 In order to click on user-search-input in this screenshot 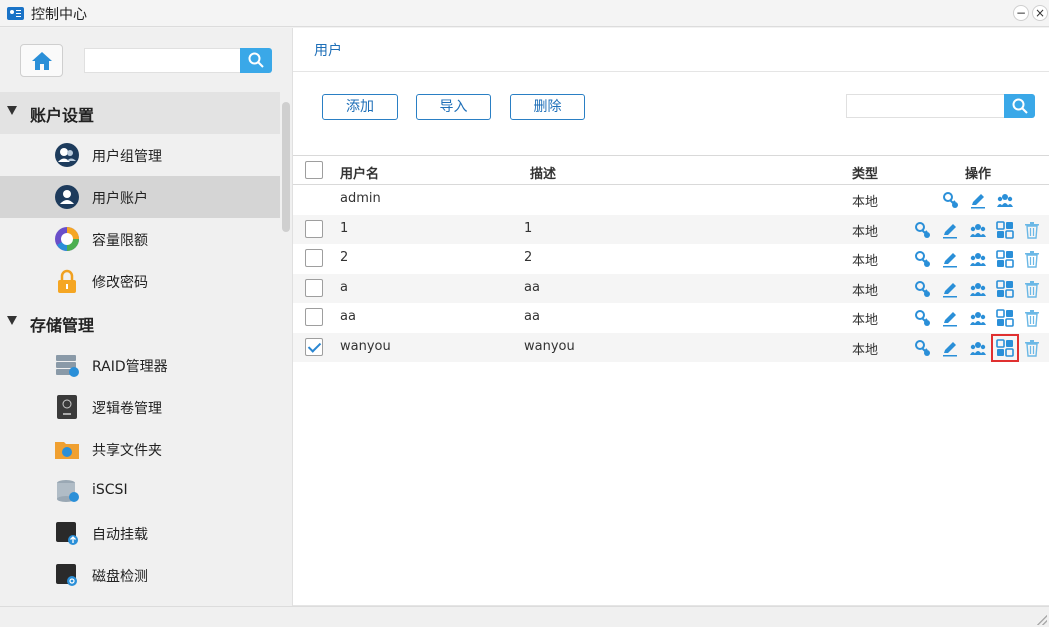, I will do `click(925, 106)`.